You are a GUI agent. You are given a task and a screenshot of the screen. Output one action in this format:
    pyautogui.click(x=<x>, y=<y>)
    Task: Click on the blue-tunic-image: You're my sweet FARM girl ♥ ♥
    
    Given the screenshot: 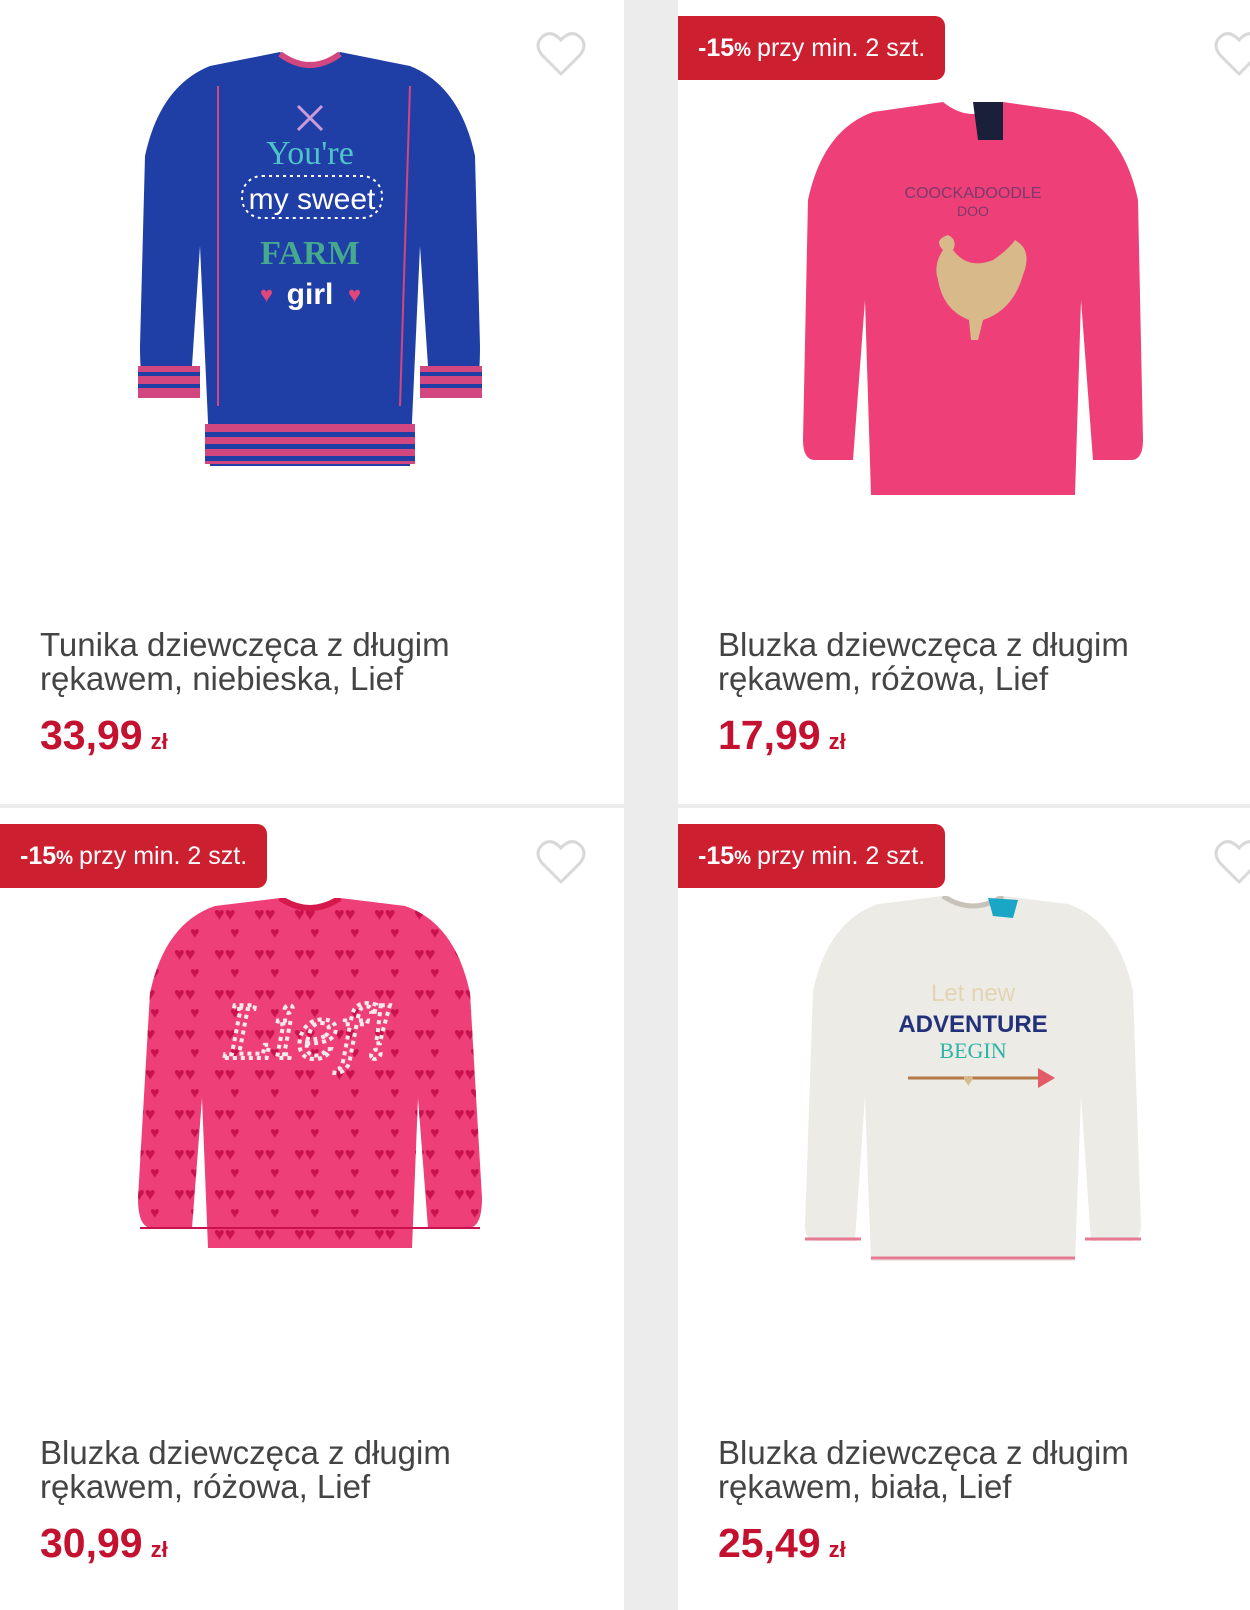 What is the action you would take?
    pyautogui.click(x=310, y=258)
    